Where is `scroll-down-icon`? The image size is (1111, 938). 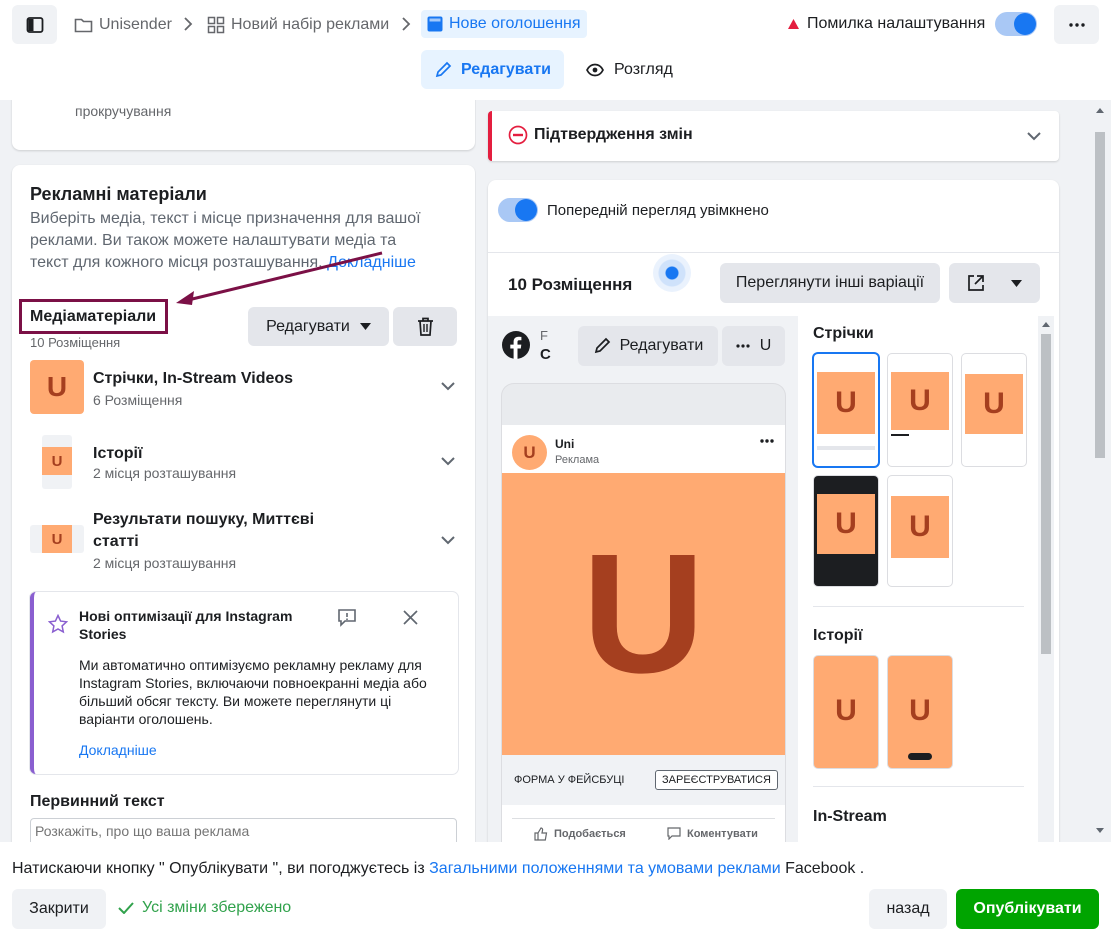 scroll-down-icon is located at coordinates (1100, 830).